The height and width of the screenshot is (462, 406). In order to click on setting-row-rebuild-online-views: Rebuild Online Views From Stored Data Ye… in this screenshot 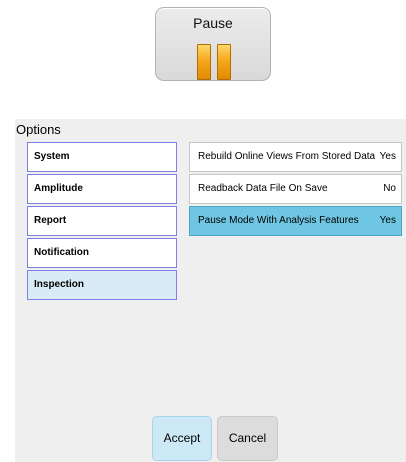, I will do `click(295, 157)`.